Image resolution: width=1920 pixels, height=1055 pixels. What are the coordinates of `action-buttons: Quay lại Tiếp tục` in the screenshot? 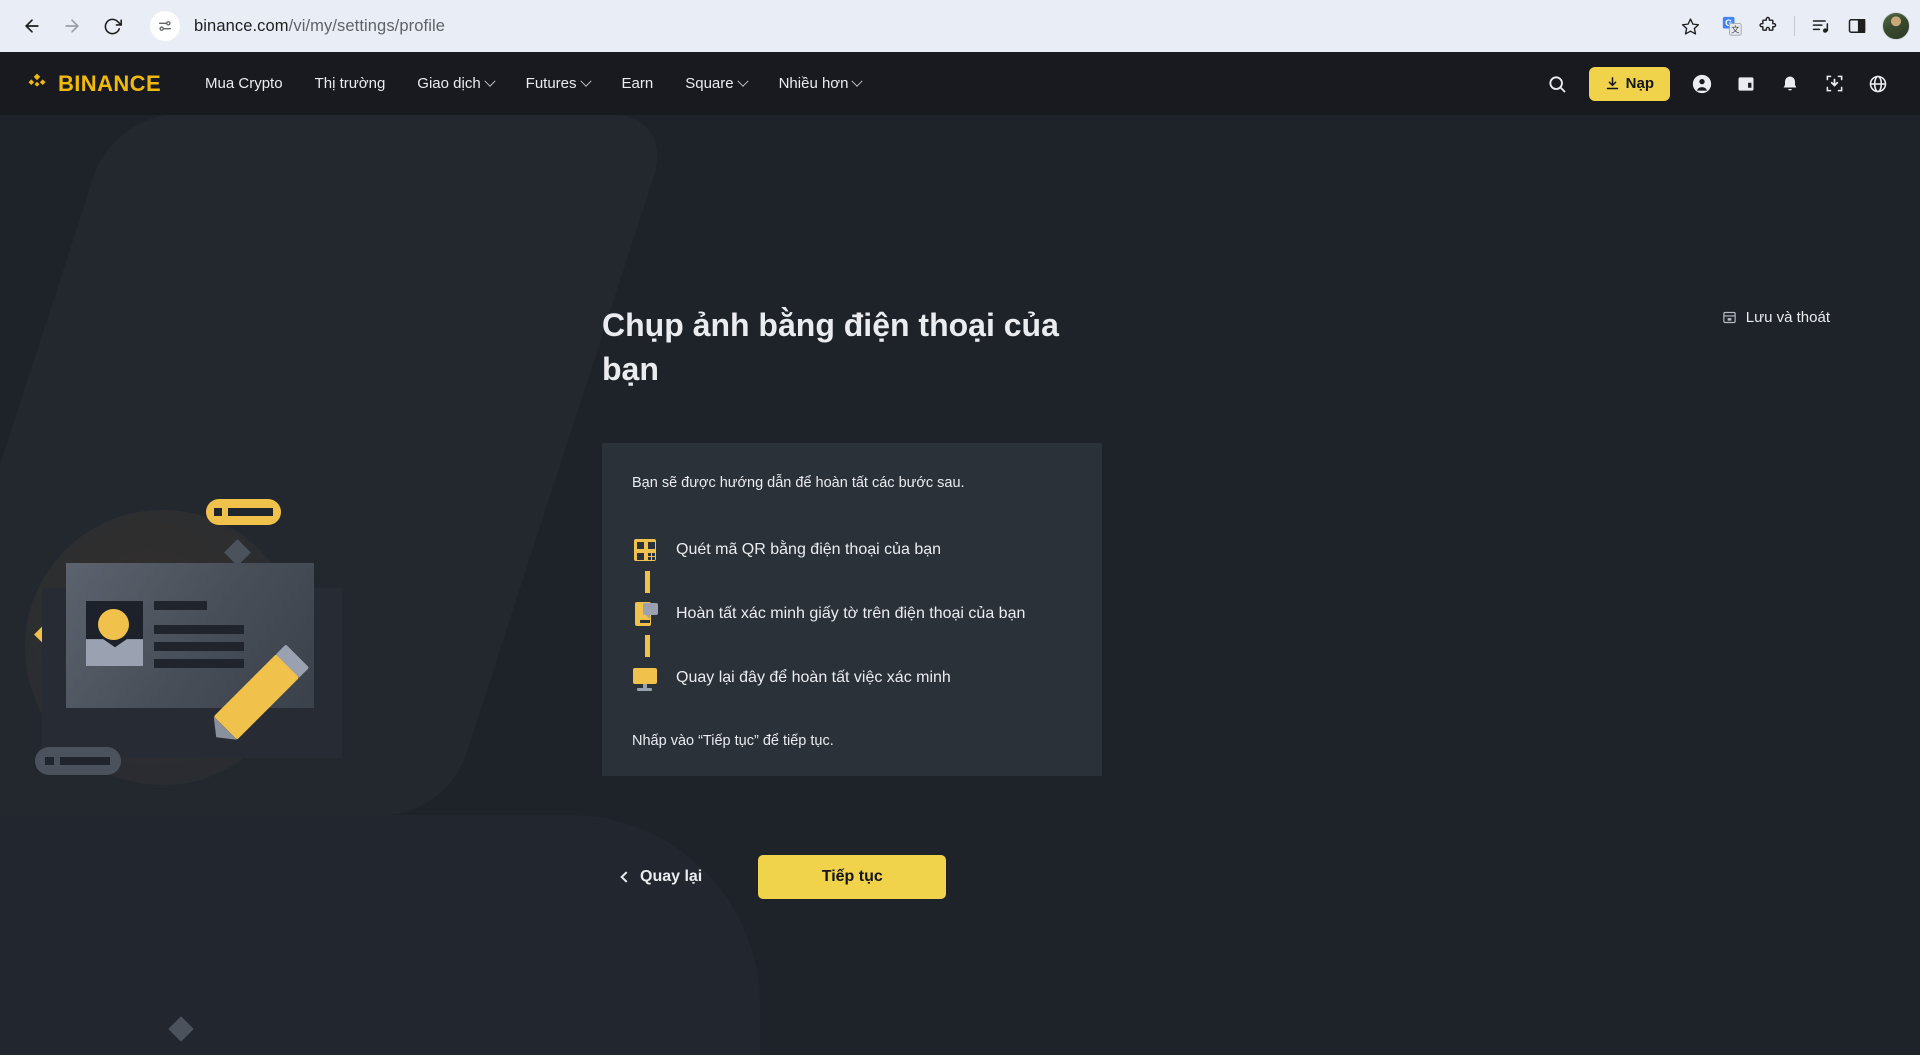 It's located at (774, 877).